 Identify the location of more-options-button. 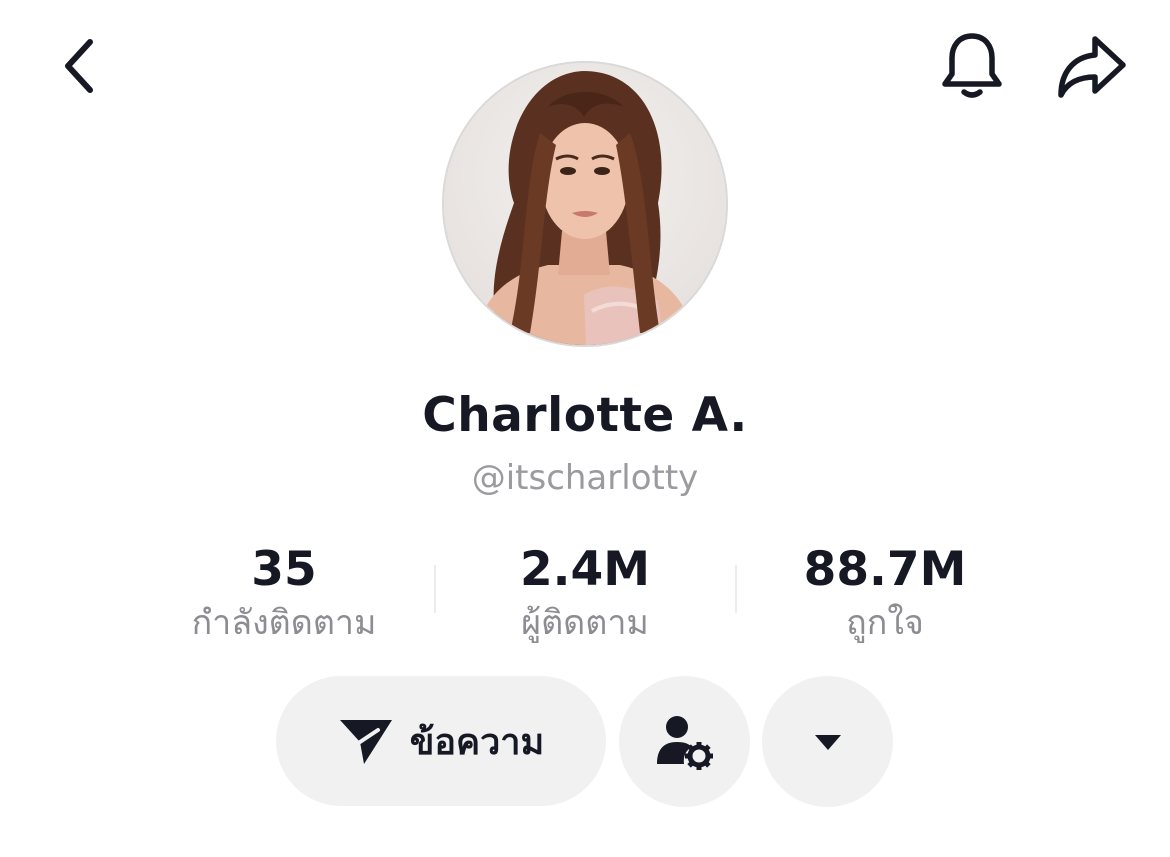
(827, 741).